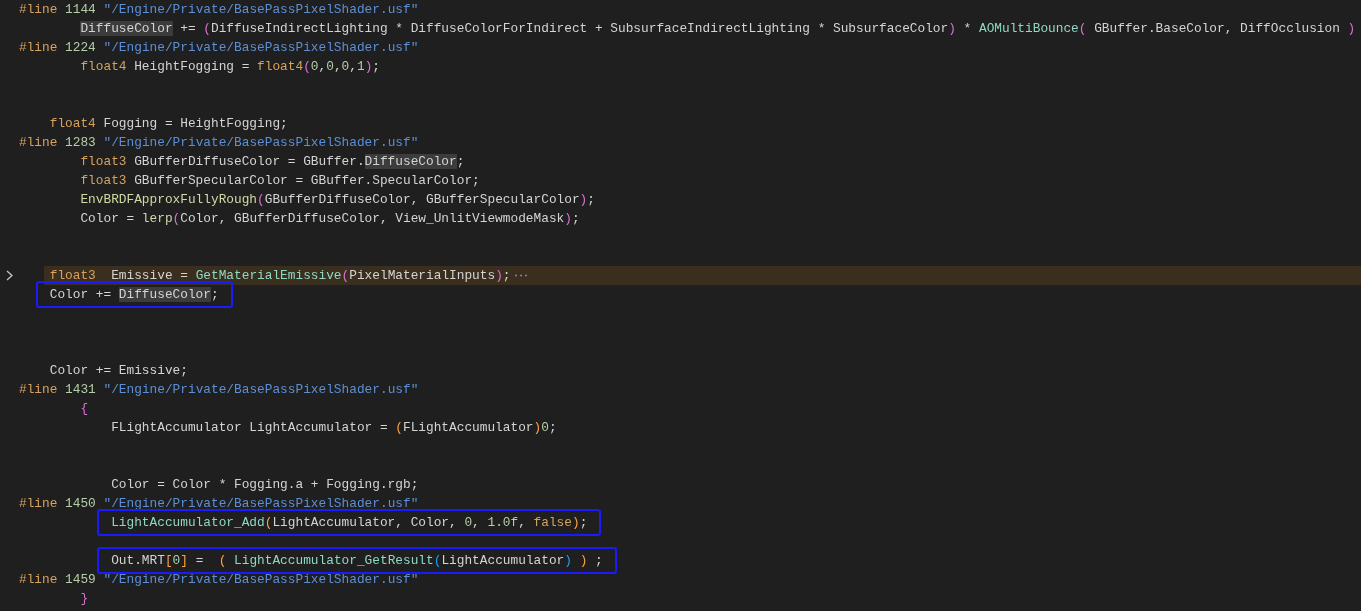 The image size is (1361, 611). What do you see at coordinates (219, 504) in the screenshot?
I see `code-line: #line 1450 "/Engine/Private/BasePassPixelShader.usf"` at bounding box center [219, 504].